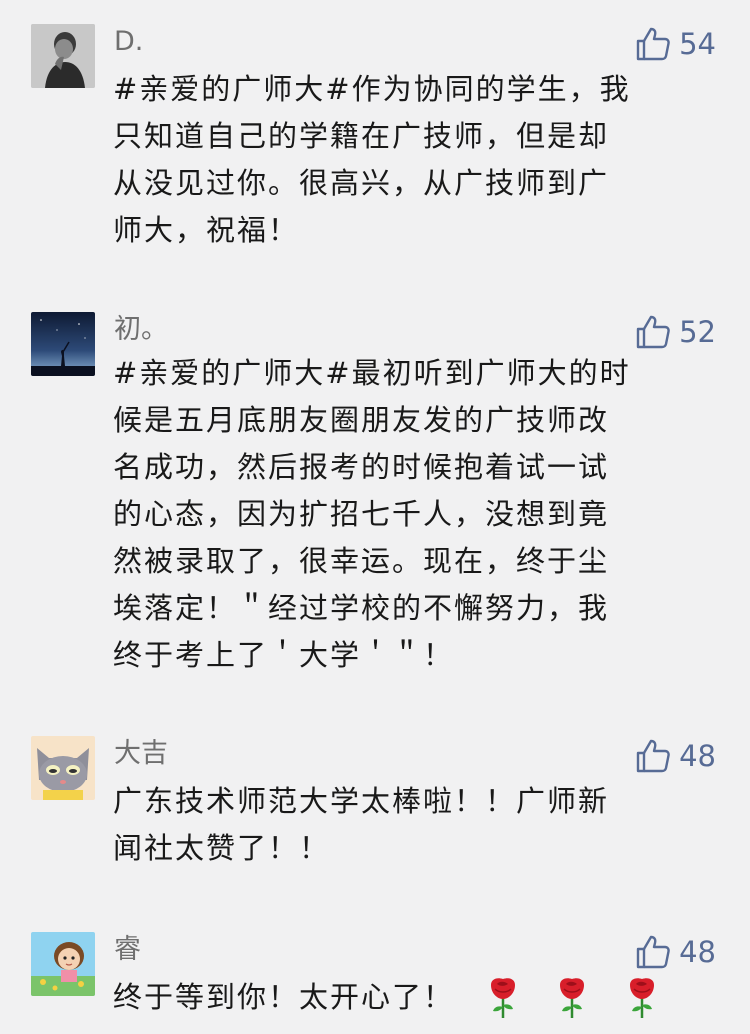  What do you see at coordinates (361, 608) in the screenshot?
I see `comment-line: 埃落定！＂经过学校的不懈努力，我` at bounding box center [361, 608].